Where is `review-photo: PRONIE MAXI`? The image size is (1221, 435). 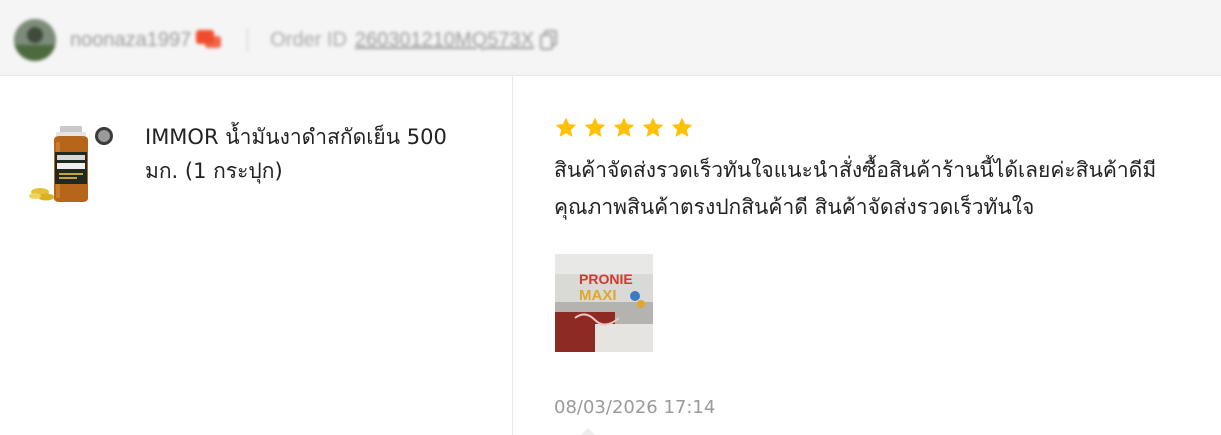
review-photo: PRONIE MAXI is located at coordinates (604, 303).